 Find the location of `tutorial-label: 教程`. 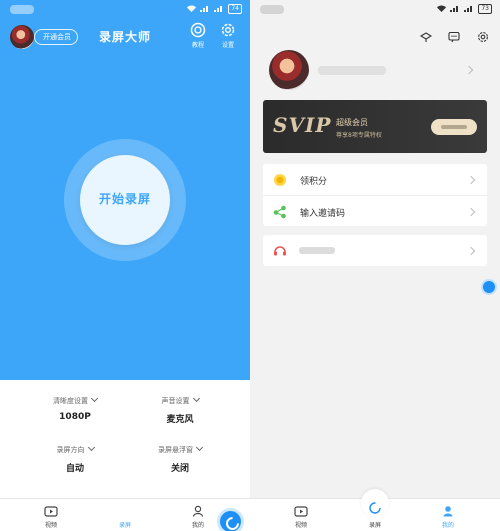

tutorial-label: 教程 is located at coordinates (197, 45).